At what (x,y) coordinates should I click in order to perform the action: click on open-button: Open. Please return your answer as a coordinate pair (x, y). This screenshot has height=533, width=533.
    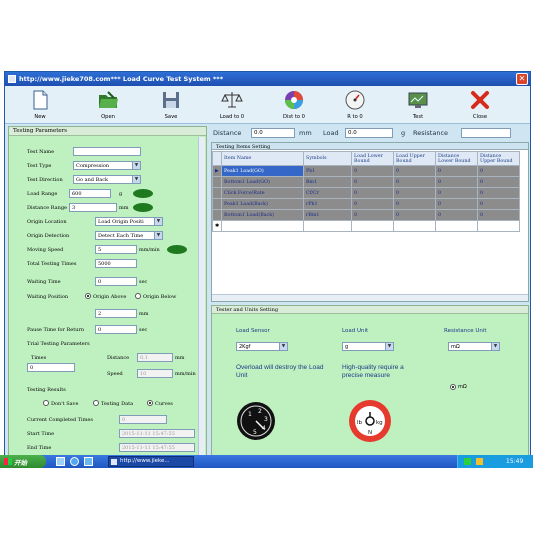
    Looking at the image, I should click on (108, 105).